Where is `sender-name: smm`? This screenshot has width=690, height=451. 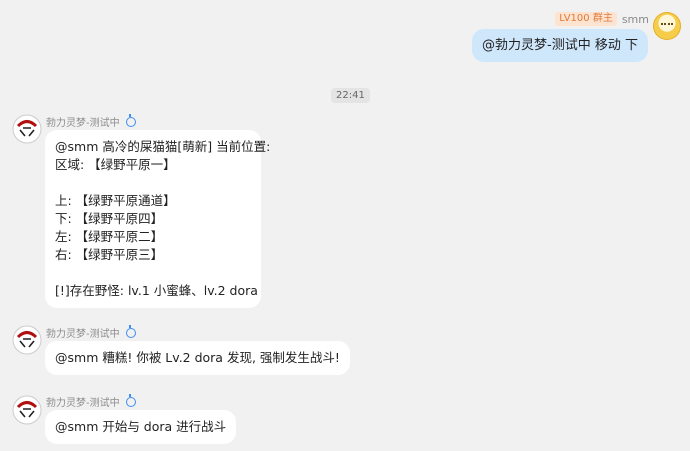 sender-name: smm is located at coordinates (635, 19).